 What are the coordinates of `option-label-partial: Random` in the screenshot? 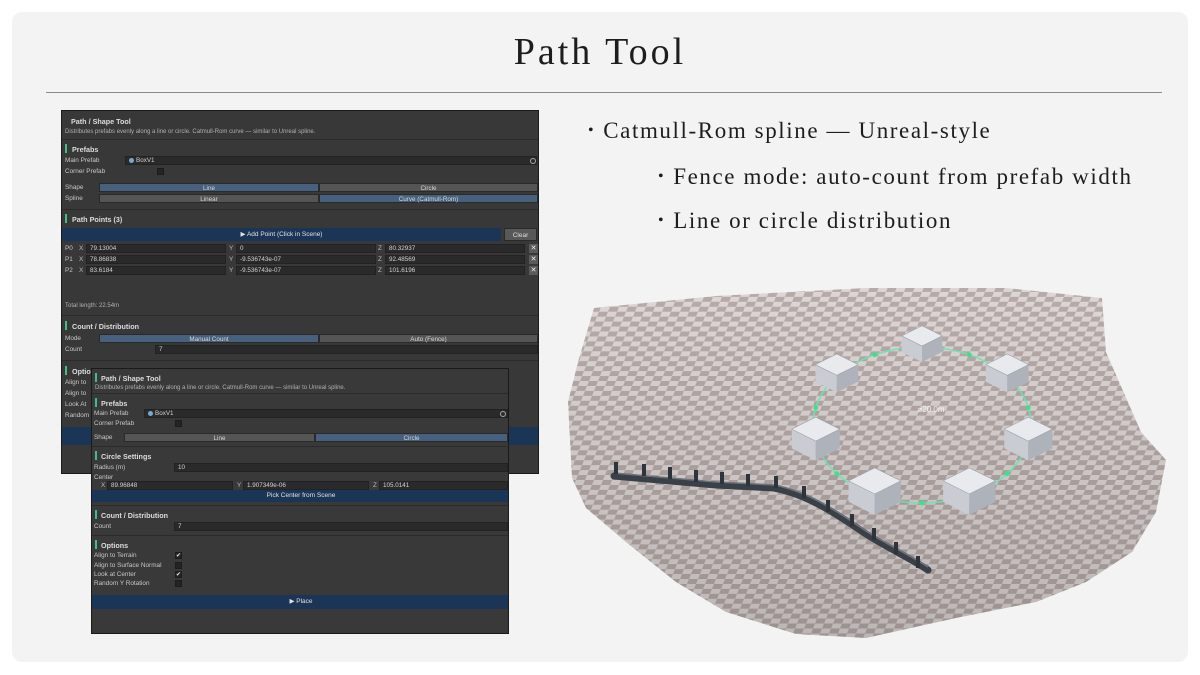 It's located at (77, 415).